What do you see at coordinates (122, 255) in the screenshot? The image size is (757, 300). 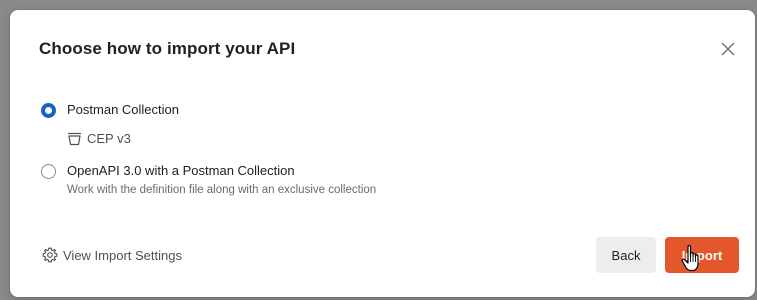 I see `view-import-settings-label: View Import Settings` at bounding box center [122, 255].